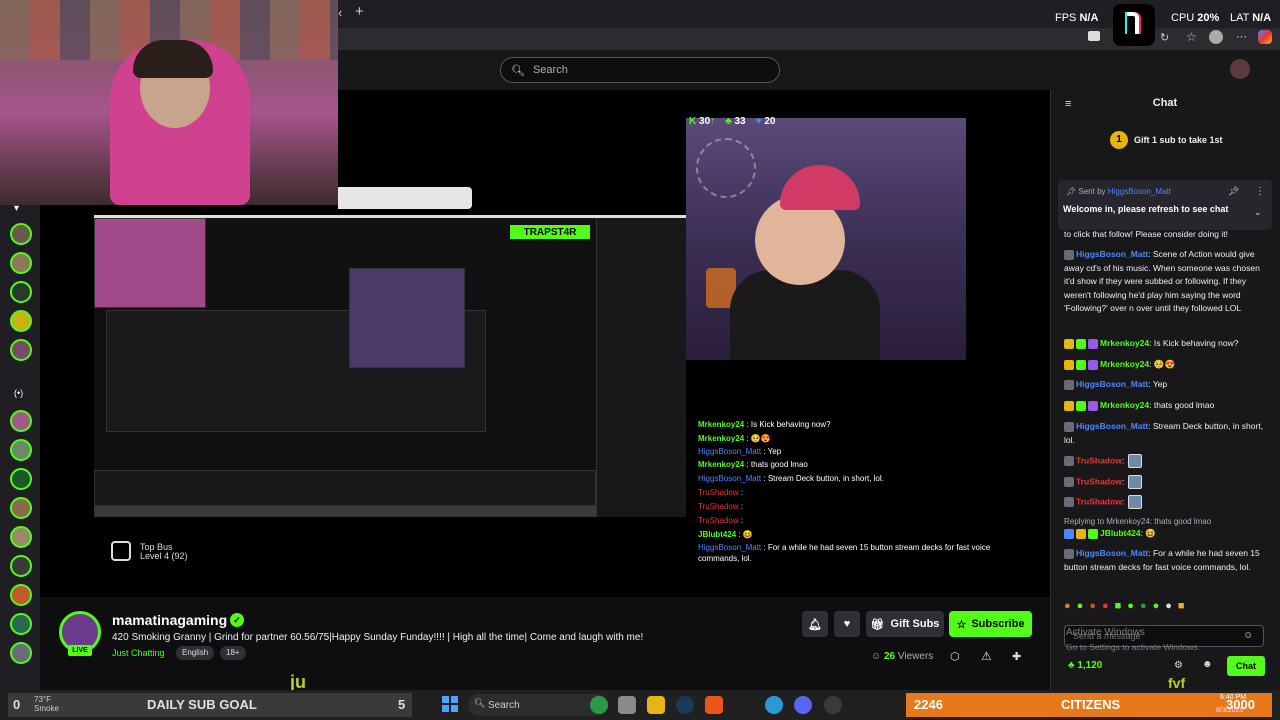 This screenshot has width=1280, height=720. I want to click on daily-sub-goal-bar: 0 73°F Smoke DAILY SUB GOAL 5, so click(210, 705).